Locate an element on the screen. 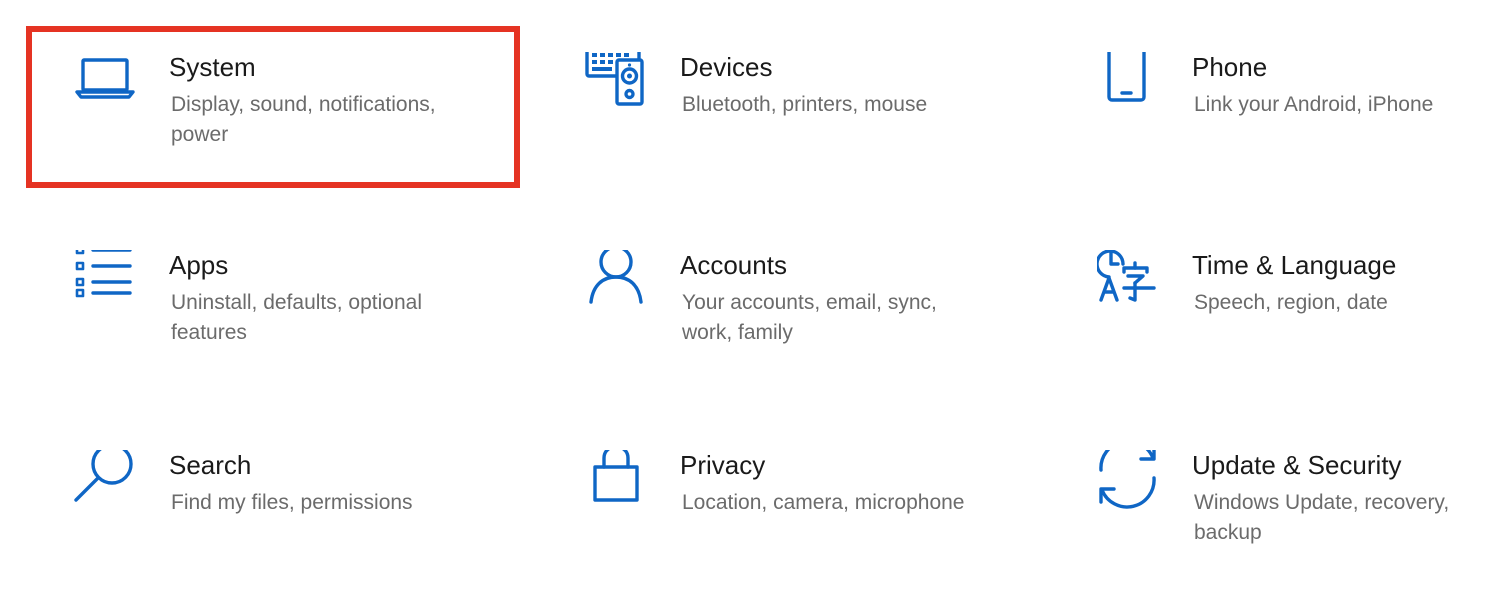  tile-description: Display, sound, notifications, power is located at coordinates (303, 119).